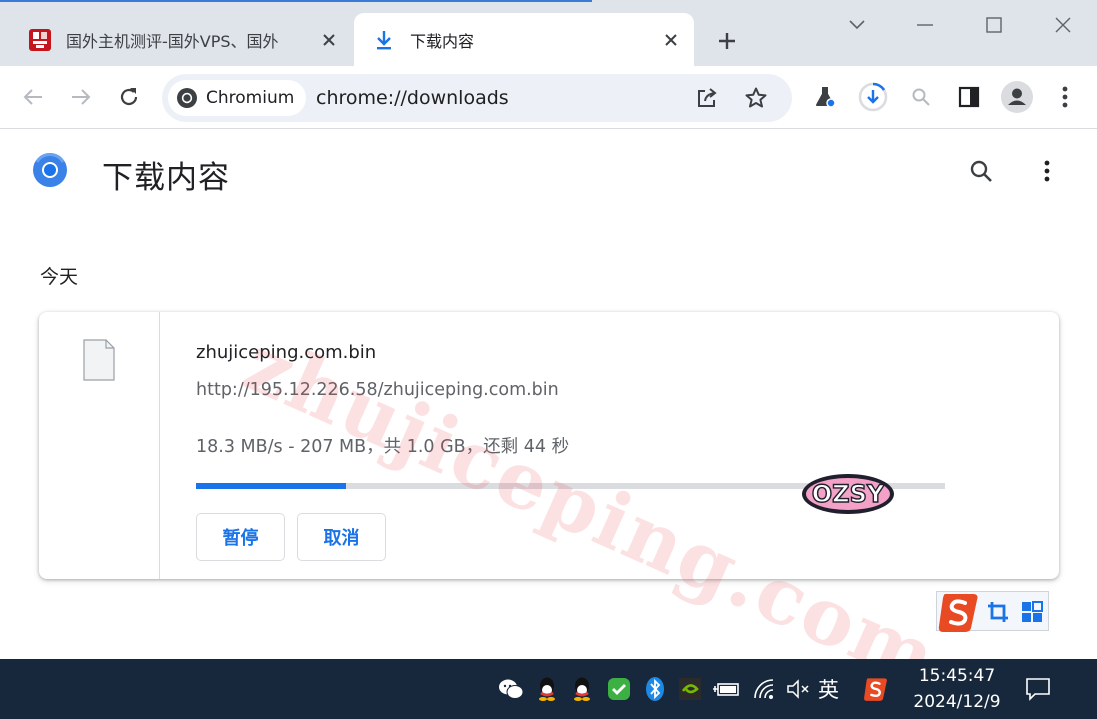 The image size is (1097, 719). Describe the element at coordinates (271, 486) in the screenshot. I see `download-progress-fill` at that location.